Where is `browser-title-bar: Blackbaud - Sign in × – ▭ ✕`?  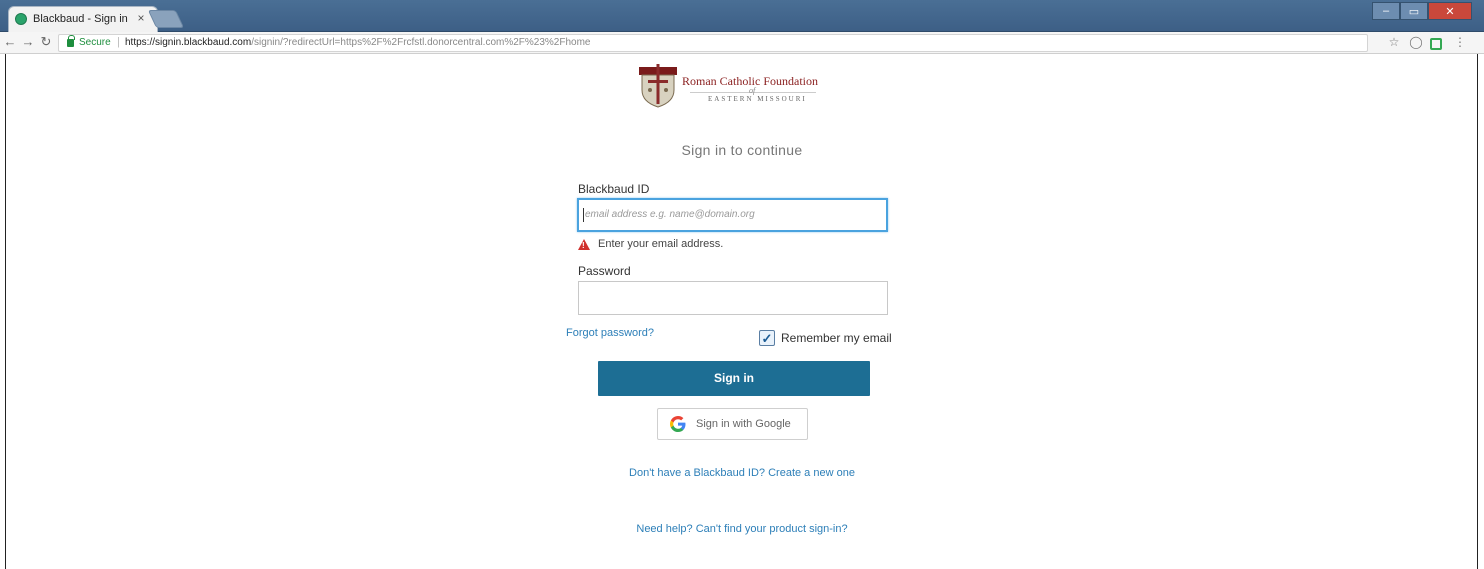 browser-title-bar: Blackbaud - Sign in × – ▭ ✕ is located at coordinates (742, 16).